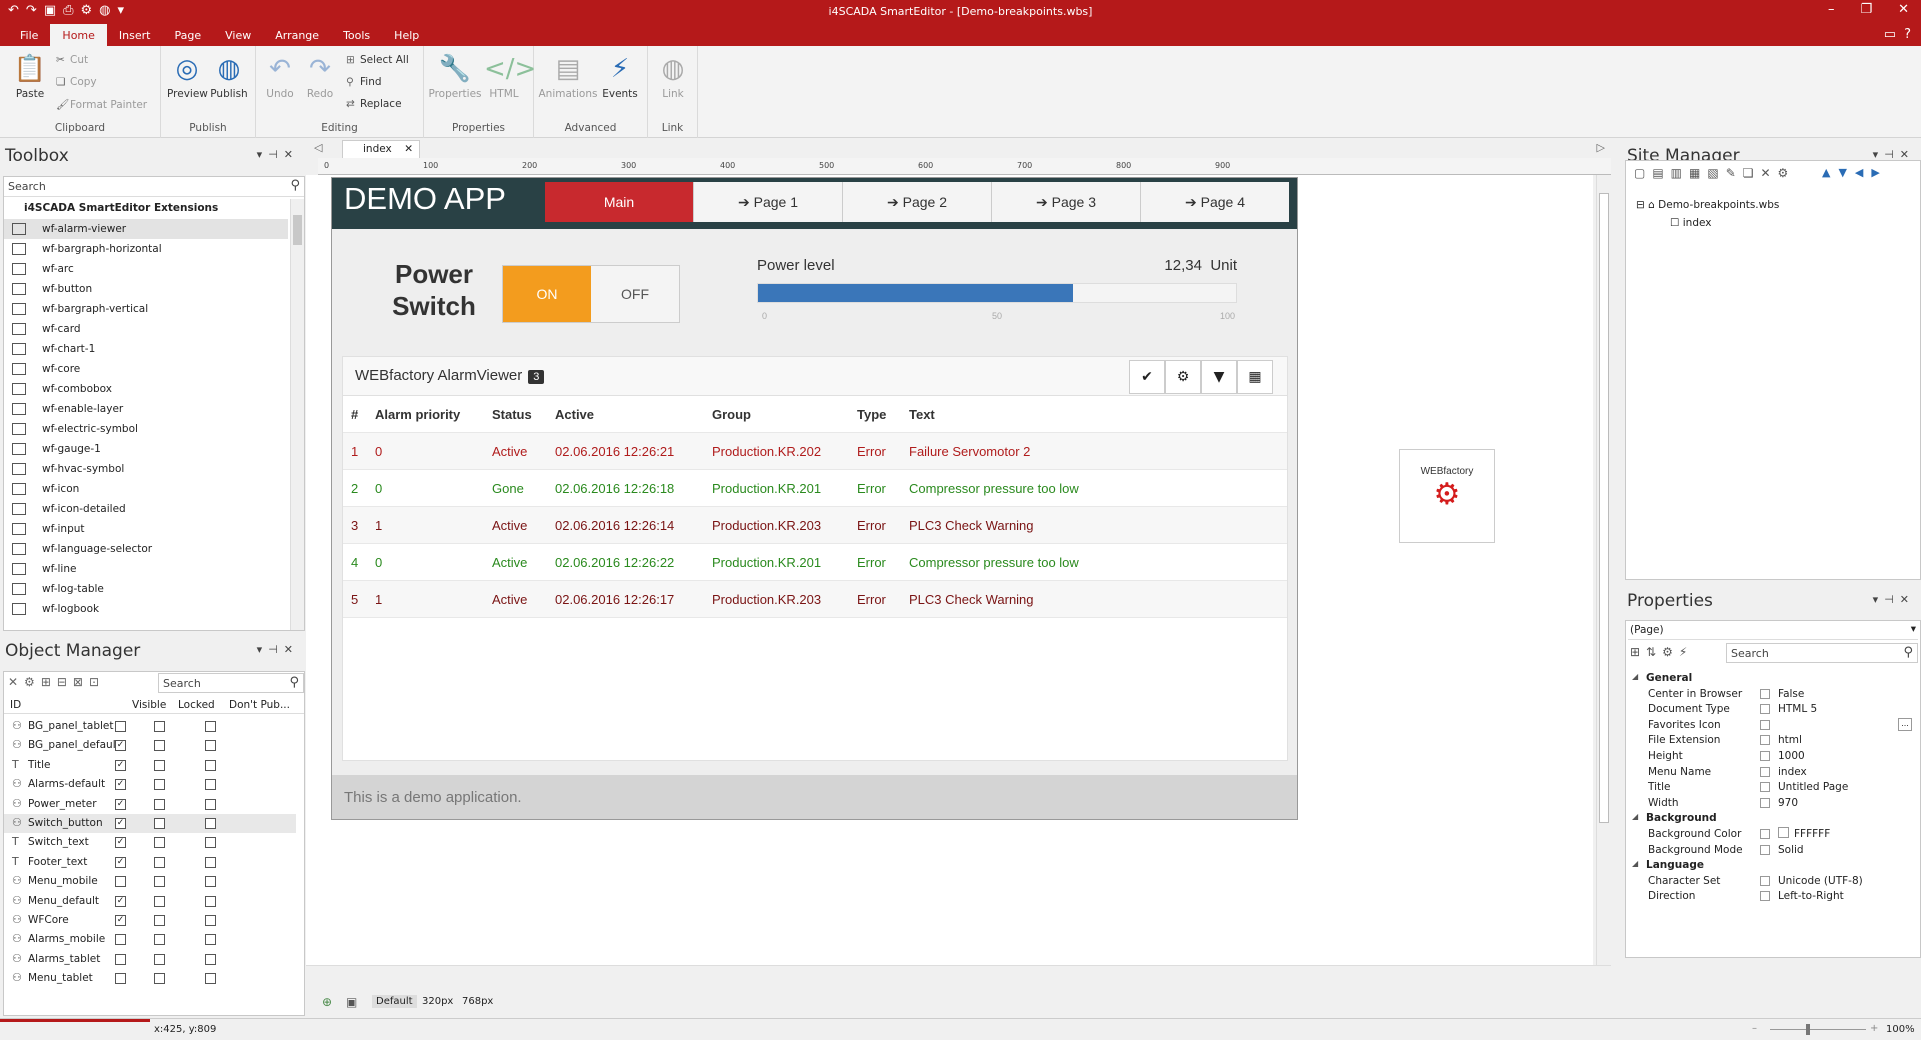 The image size is (1921, 1040). Describe the element at coordinates (101, 104) in the screenshot. I see `format-painter-button: 🖌Format Painter` at that location.